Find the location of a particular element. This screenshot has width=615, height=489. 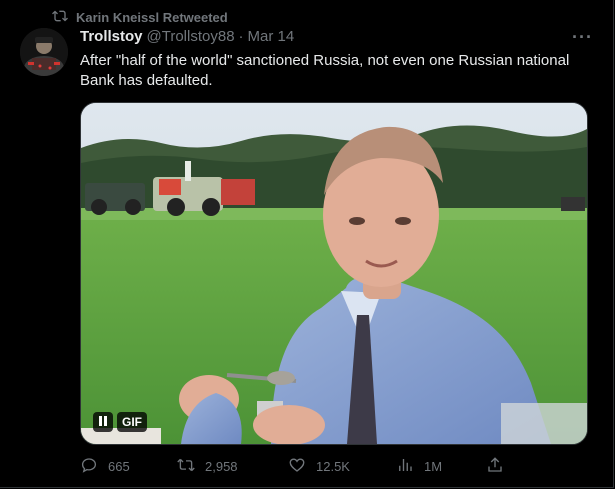

pause-icon is located at coordinates (103, 422).